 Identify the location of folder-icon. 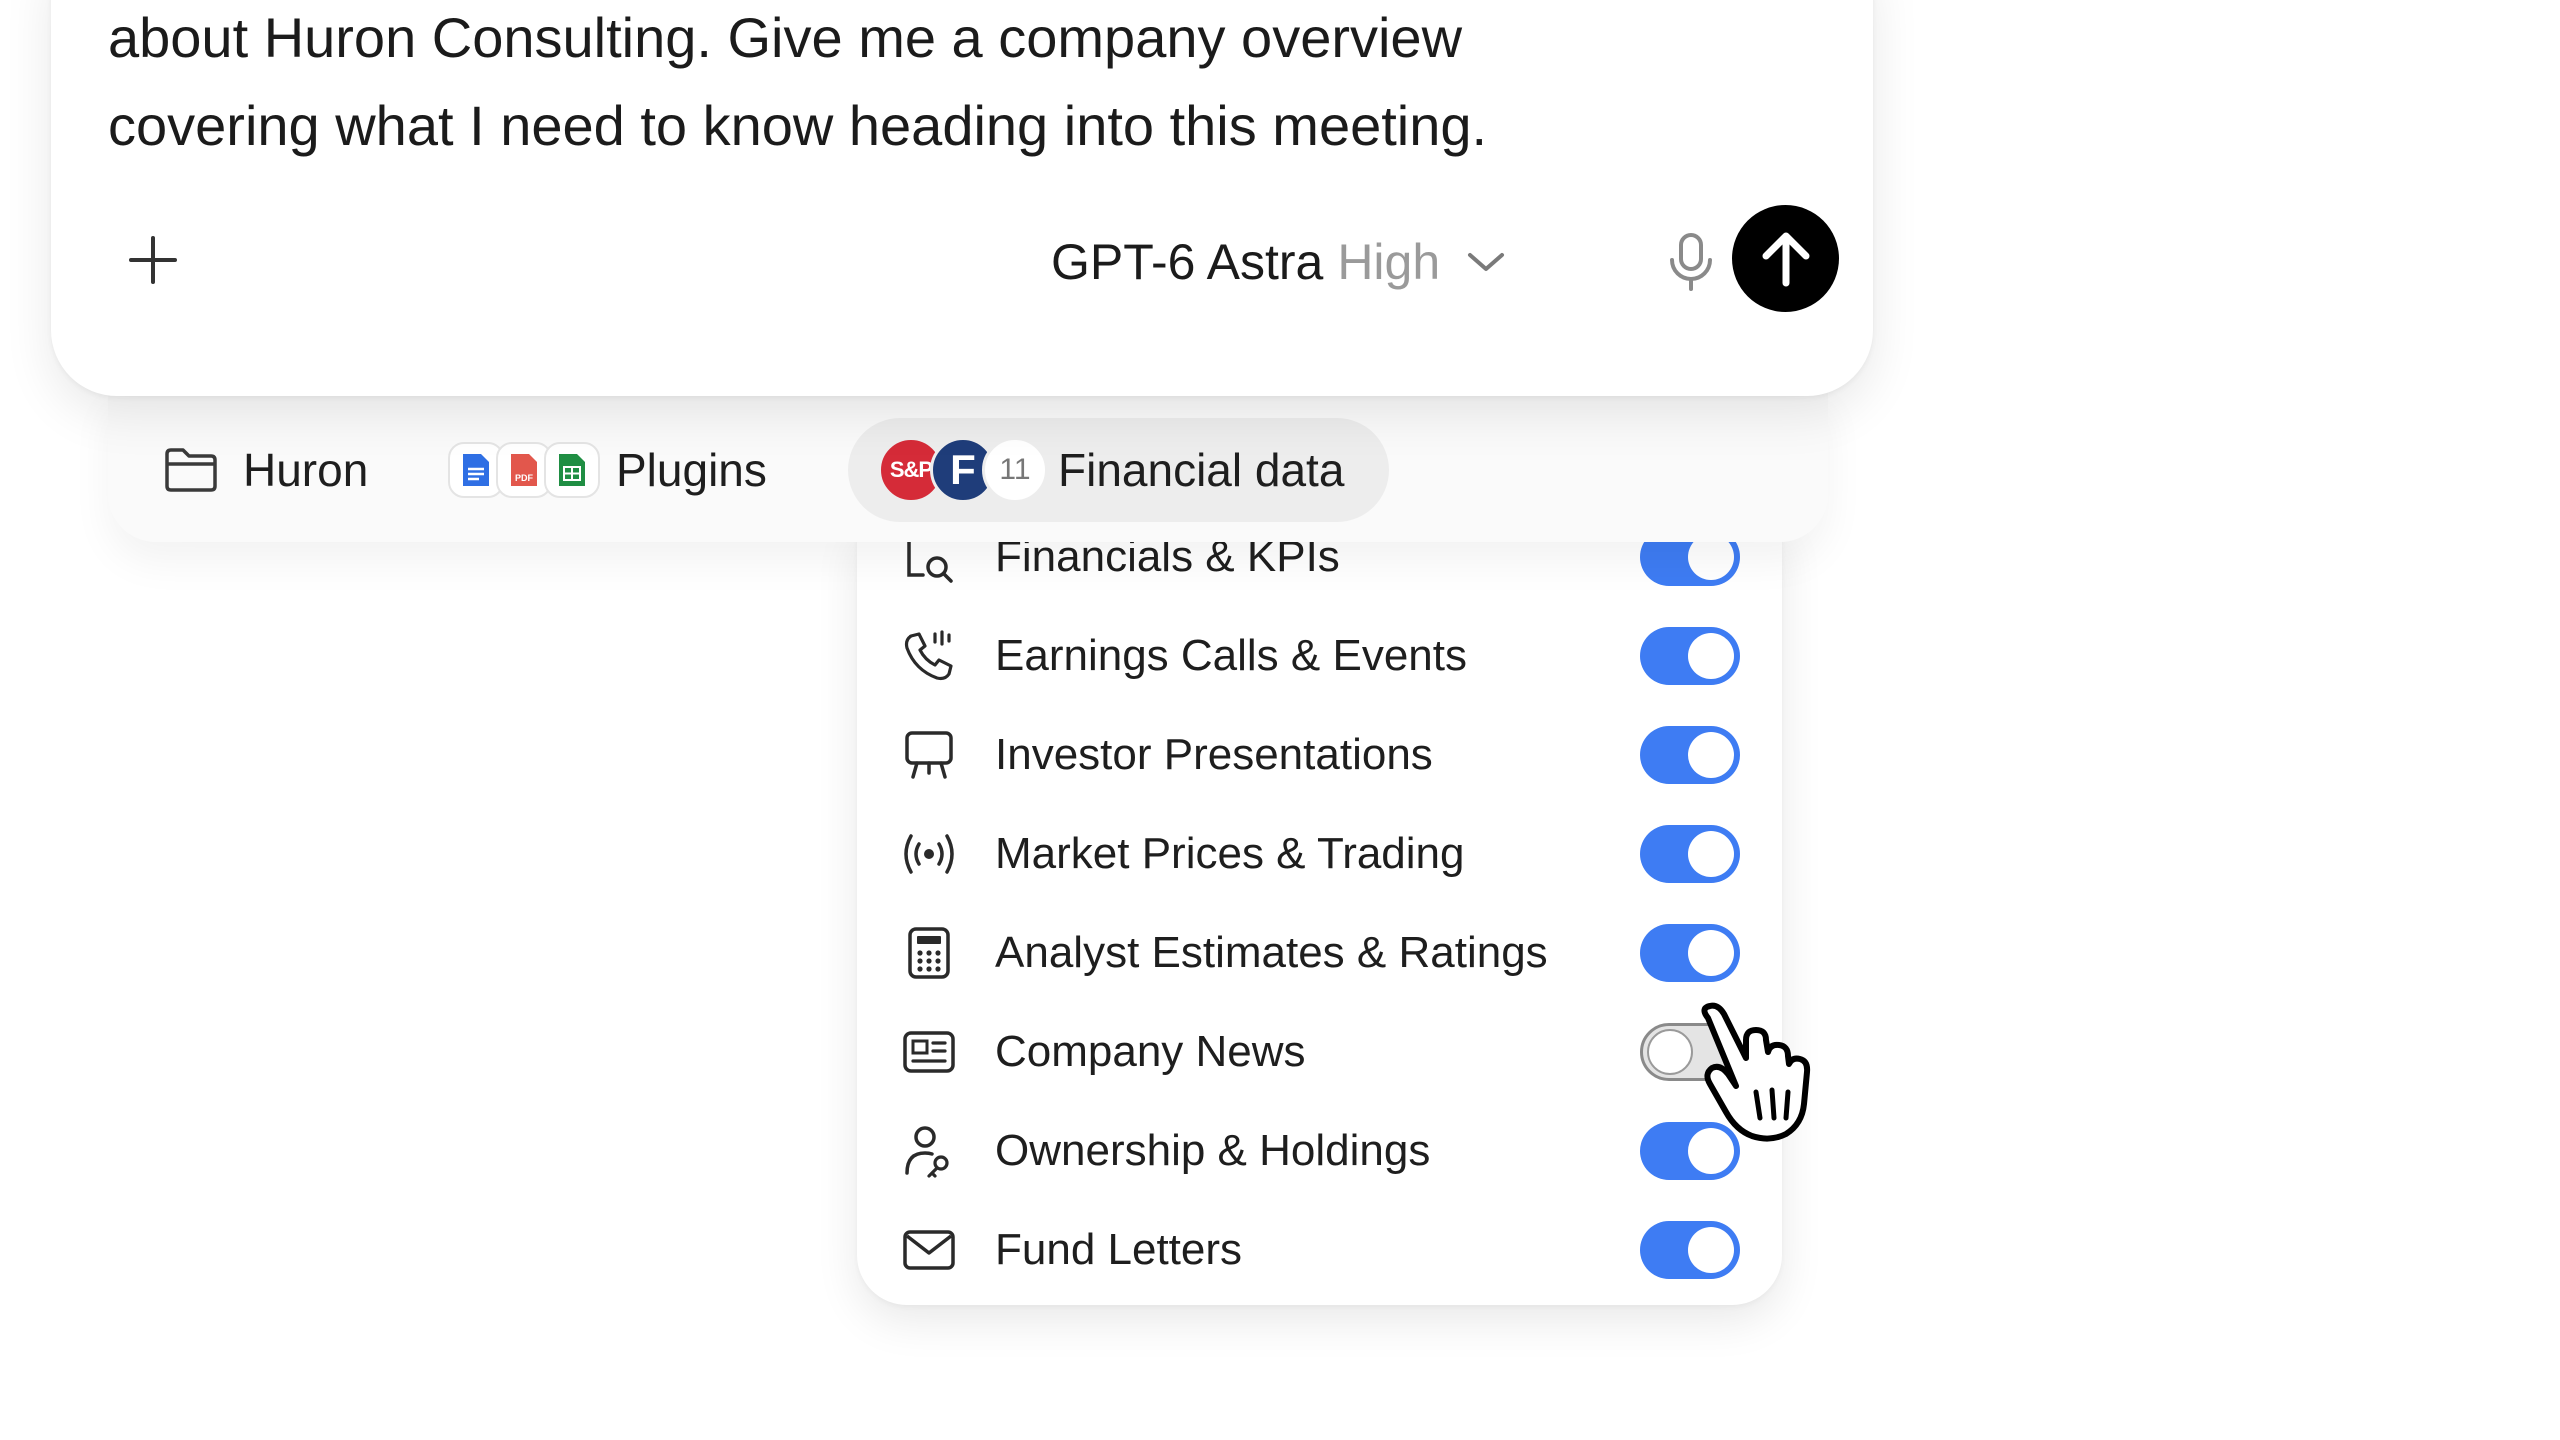
(191, 470).